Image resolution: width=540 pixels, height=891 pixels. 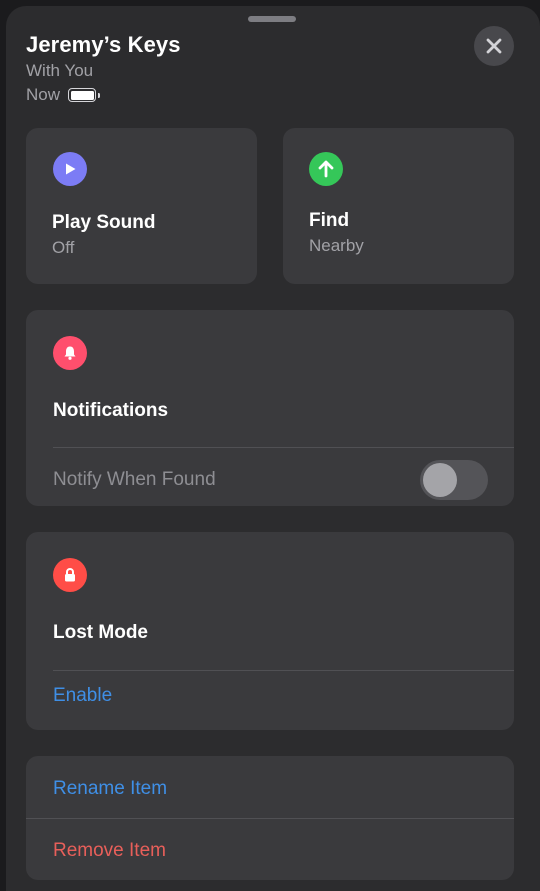 What do you see at coordinates (100, 632) in the screenshot?
I see `lost-mode-title: Lost Mode` at bounding box center [100, 632].